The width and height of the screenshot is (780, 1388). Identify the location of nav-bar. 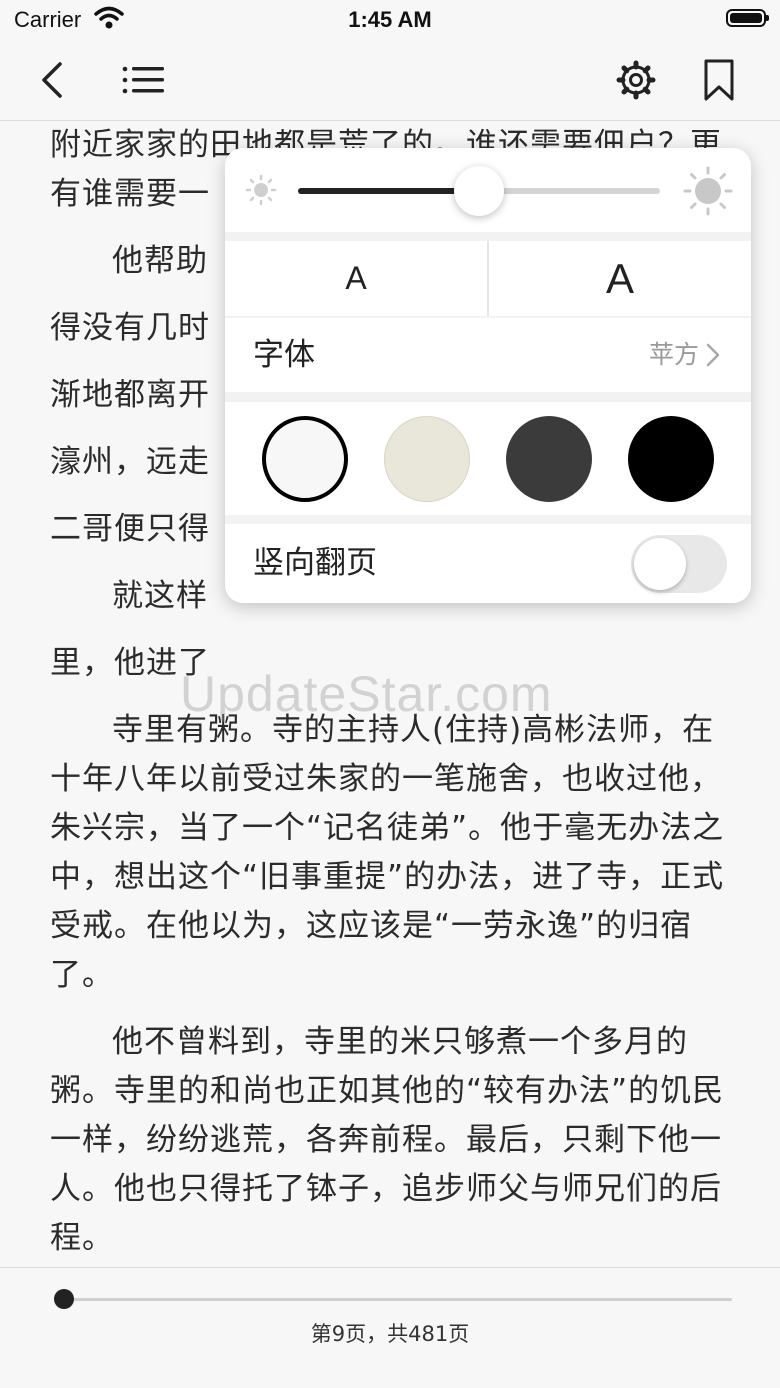
(390, 80).